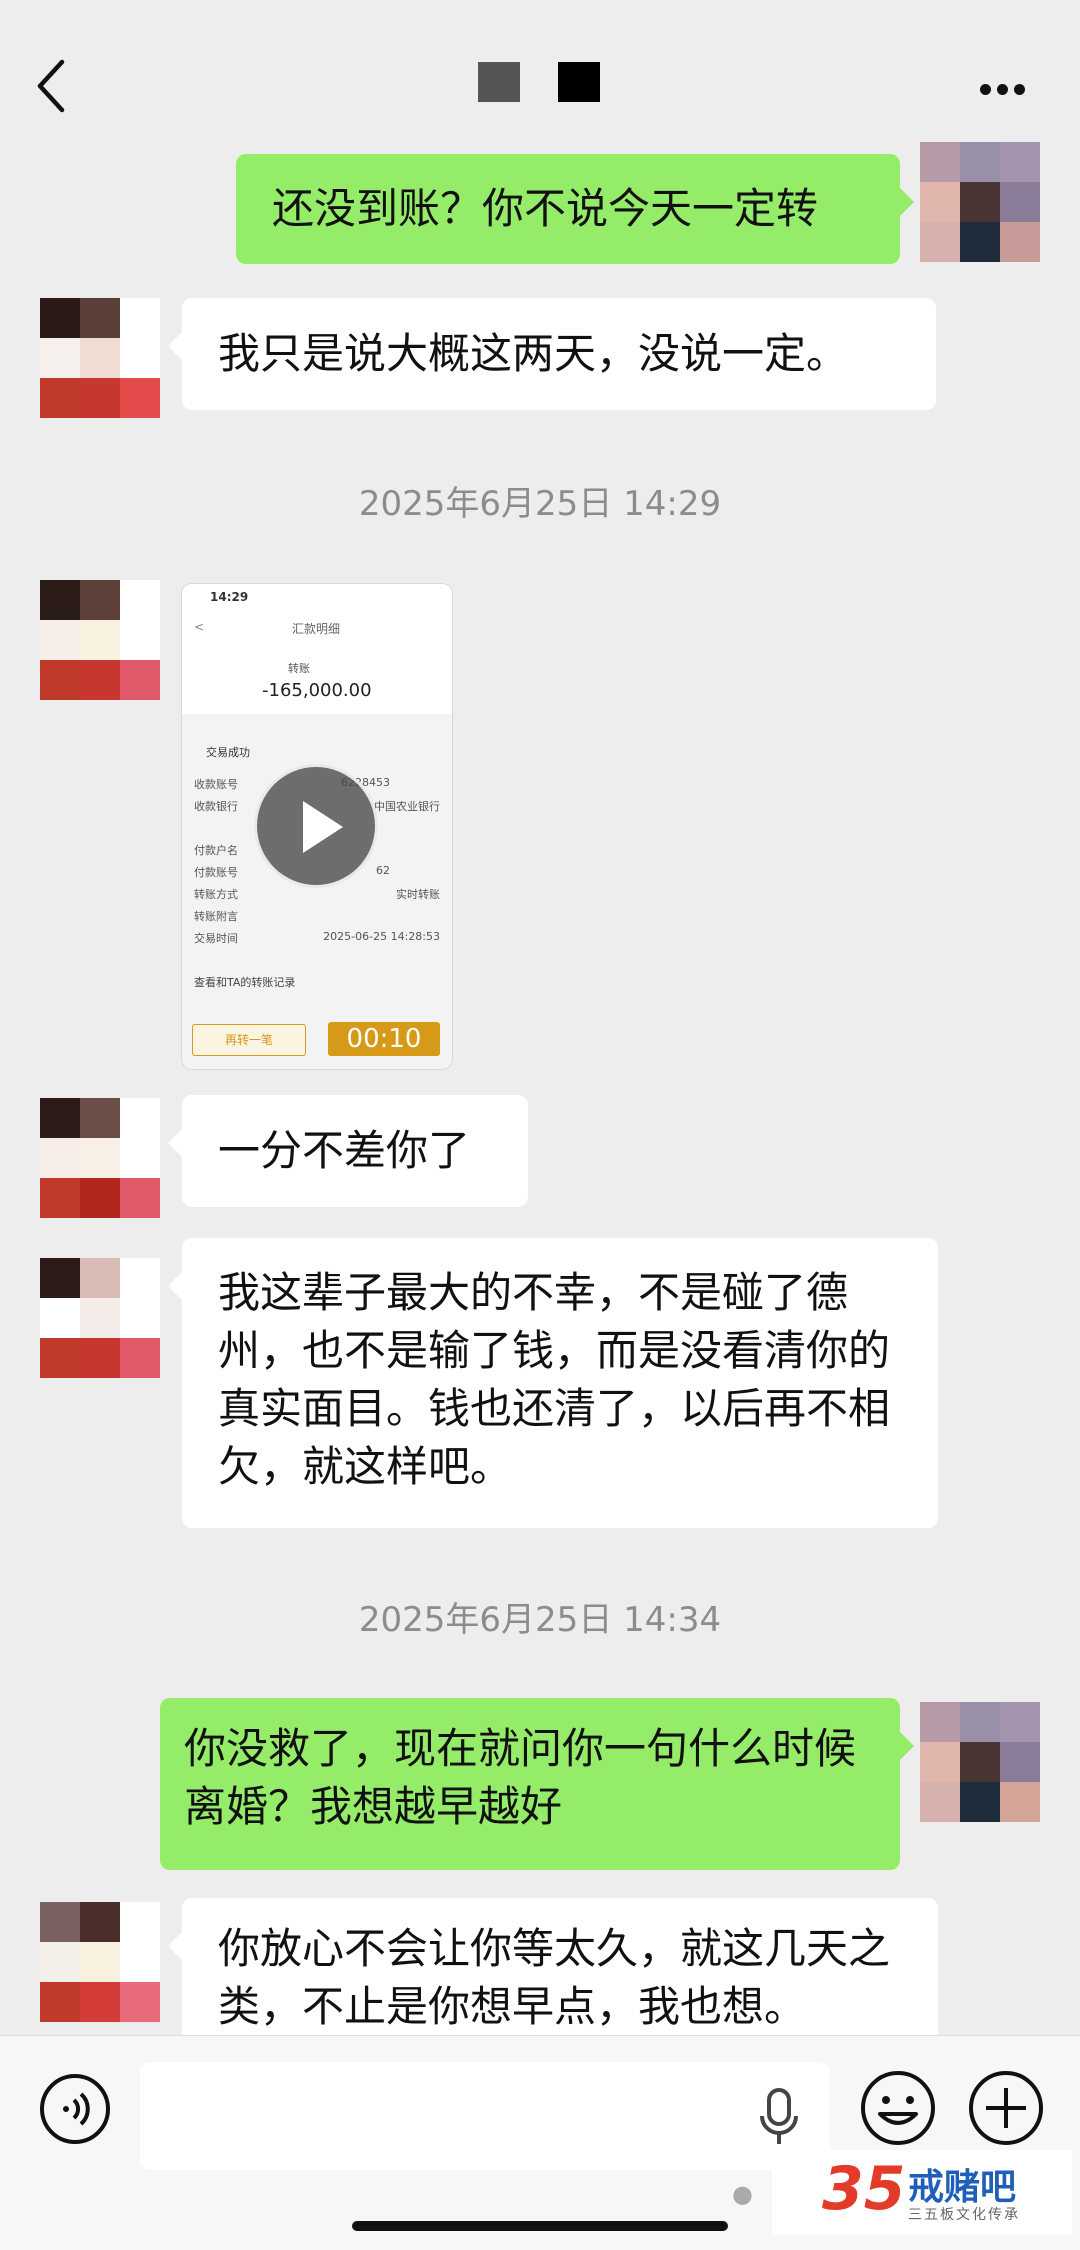 The image size is (1080, 2250). What do you see at coordinates (540, 504) in the screenshot?
I see `timestamp: 2025年6月25日 14:29` at bounding box center [540, 504].